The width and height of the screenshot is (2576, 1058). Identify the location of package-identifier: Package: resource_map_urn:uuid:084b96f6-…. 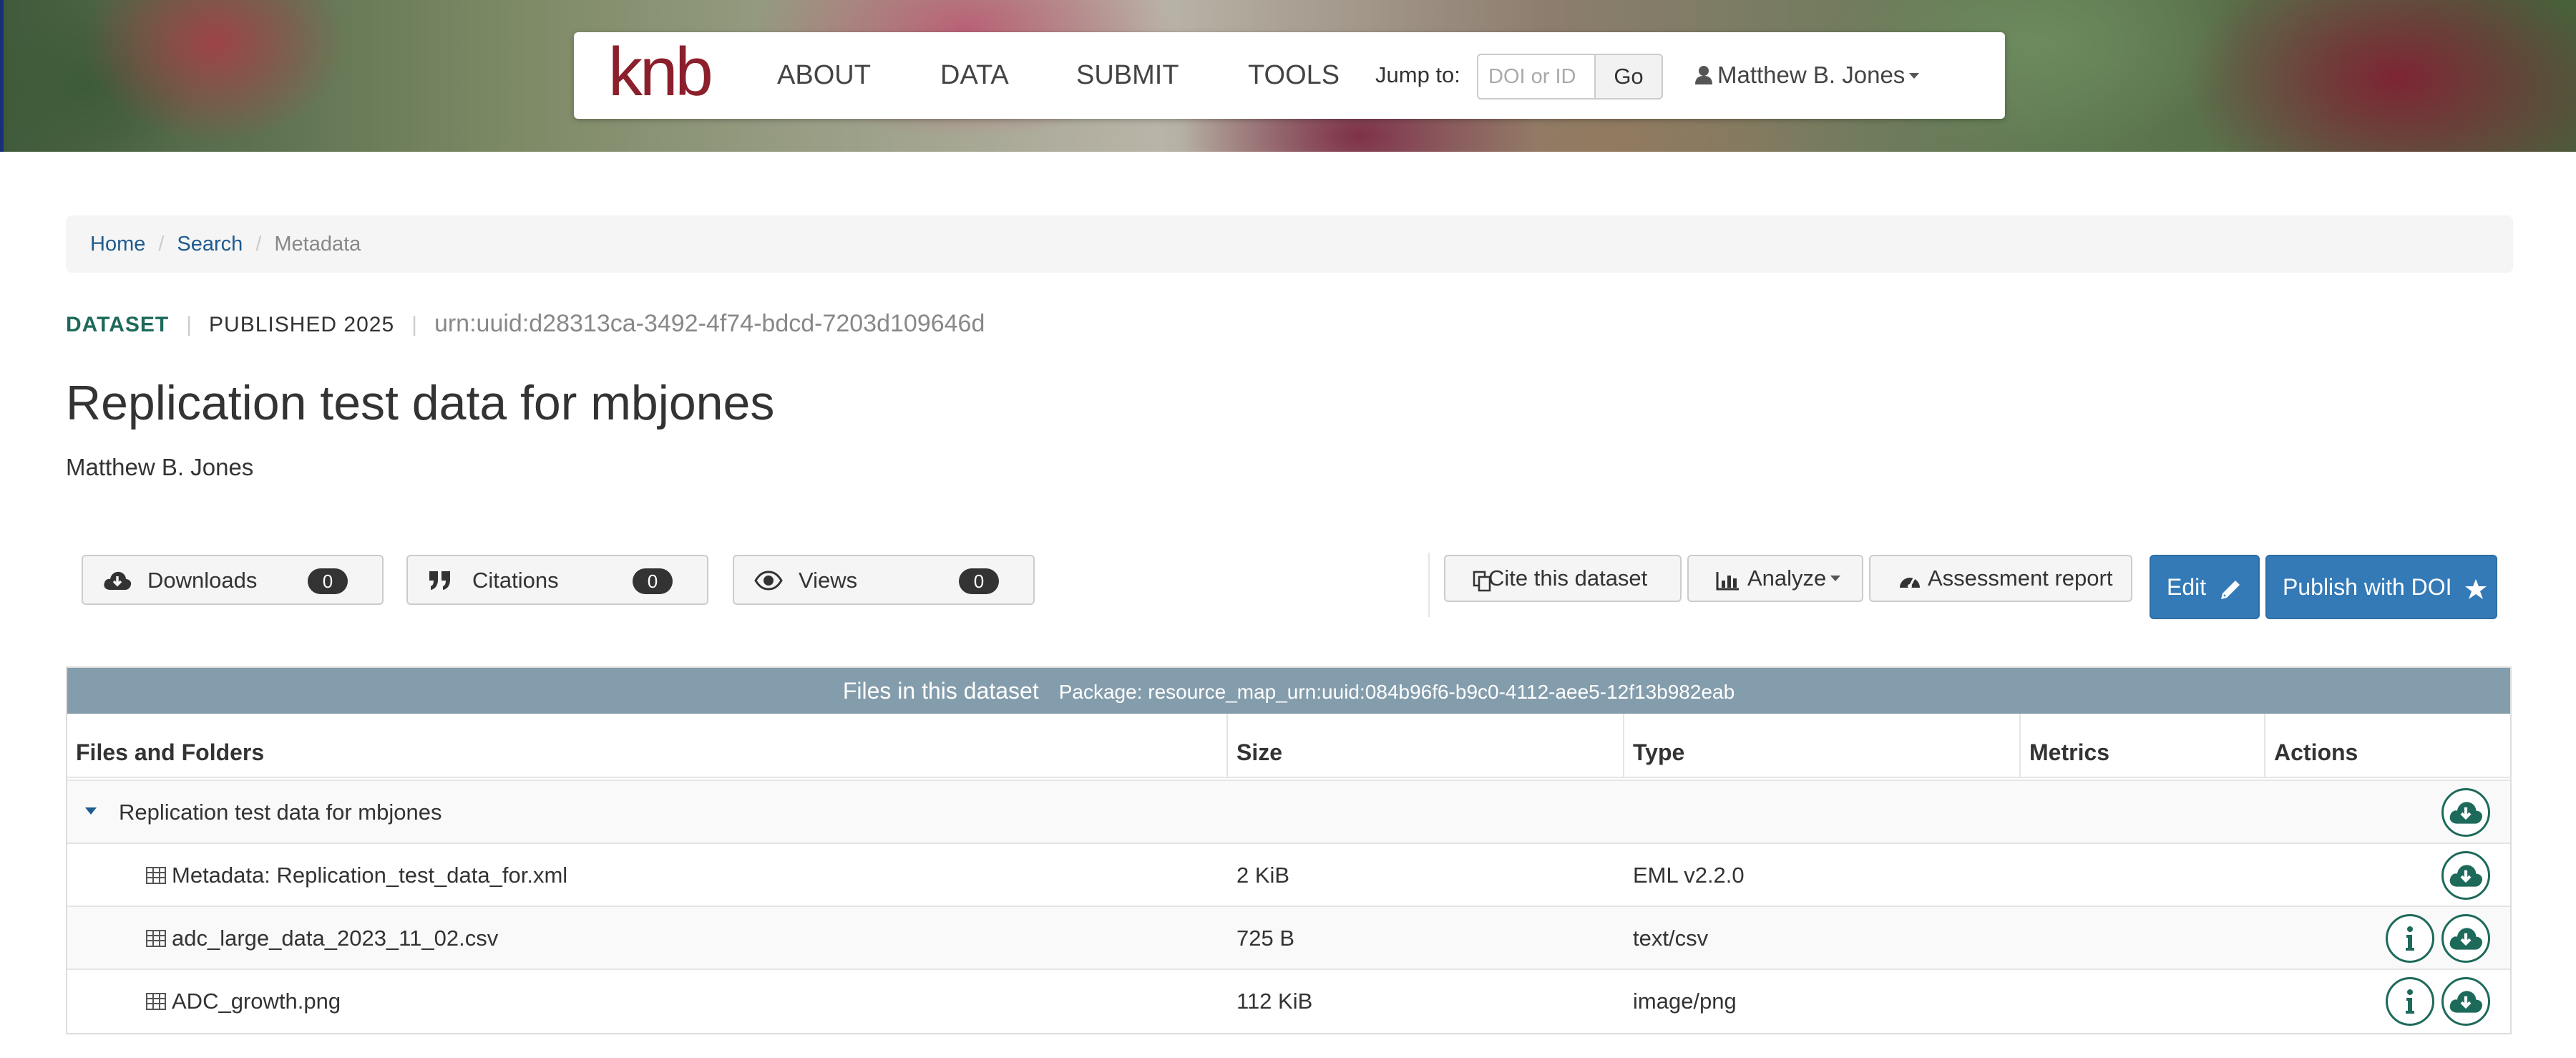
(1396, 692).